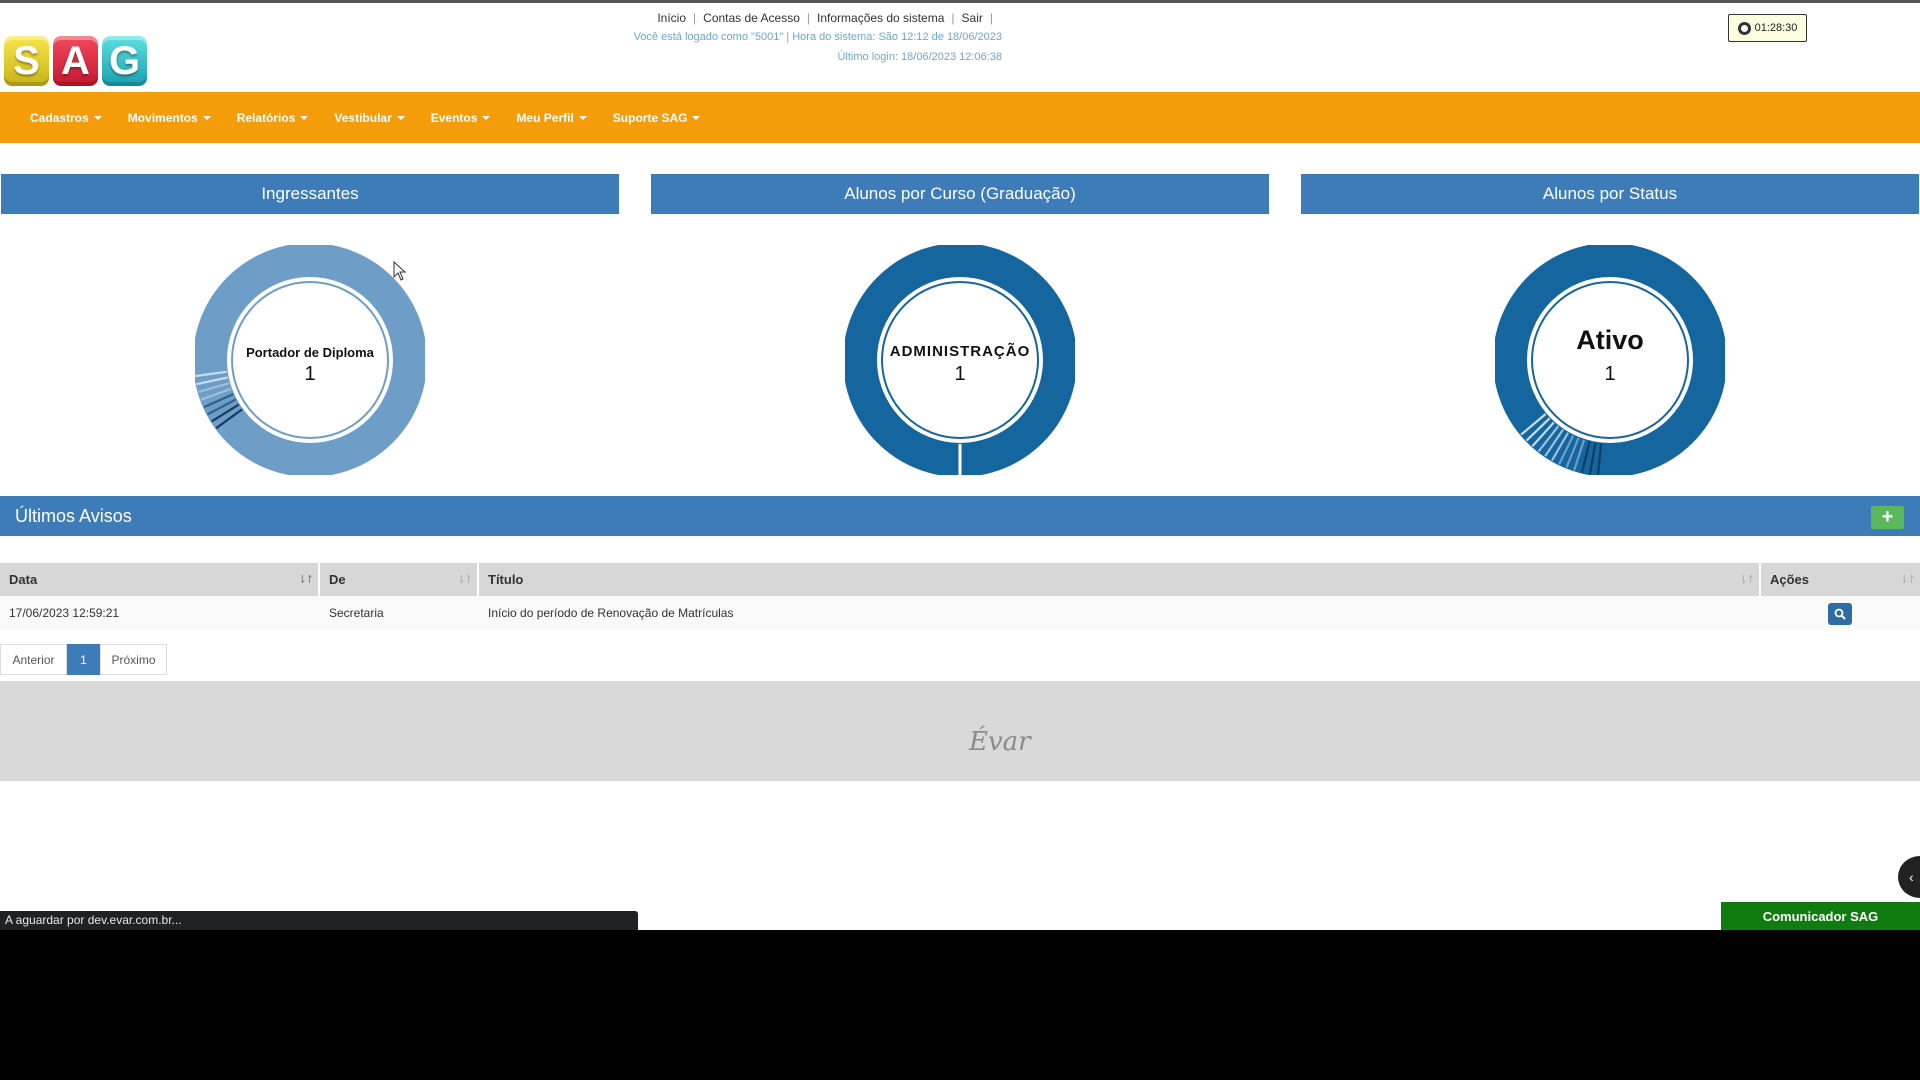  I want to click on mouse-cursor-icon, so click(400, 271).